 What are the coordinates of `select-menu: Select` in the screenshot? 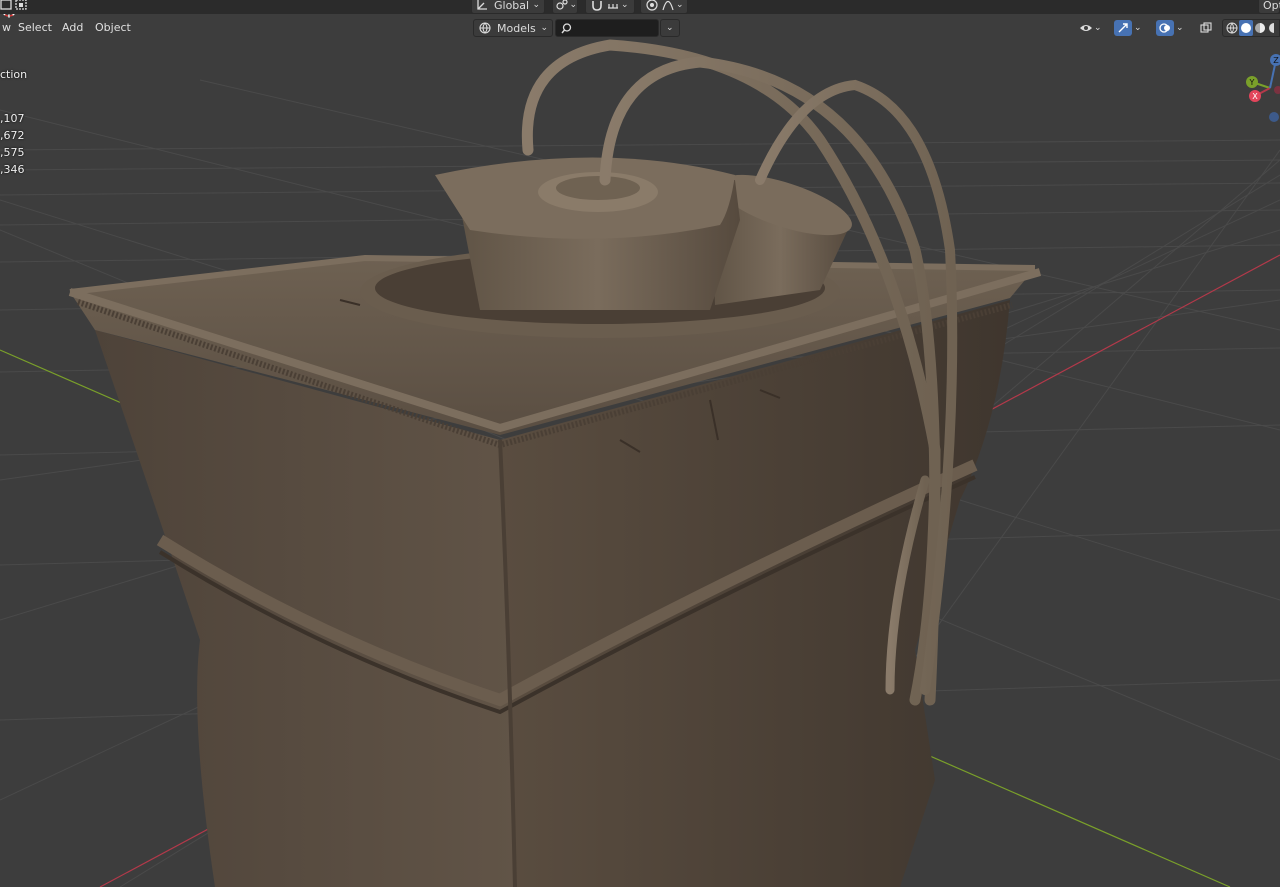 It's located at (35, 28).